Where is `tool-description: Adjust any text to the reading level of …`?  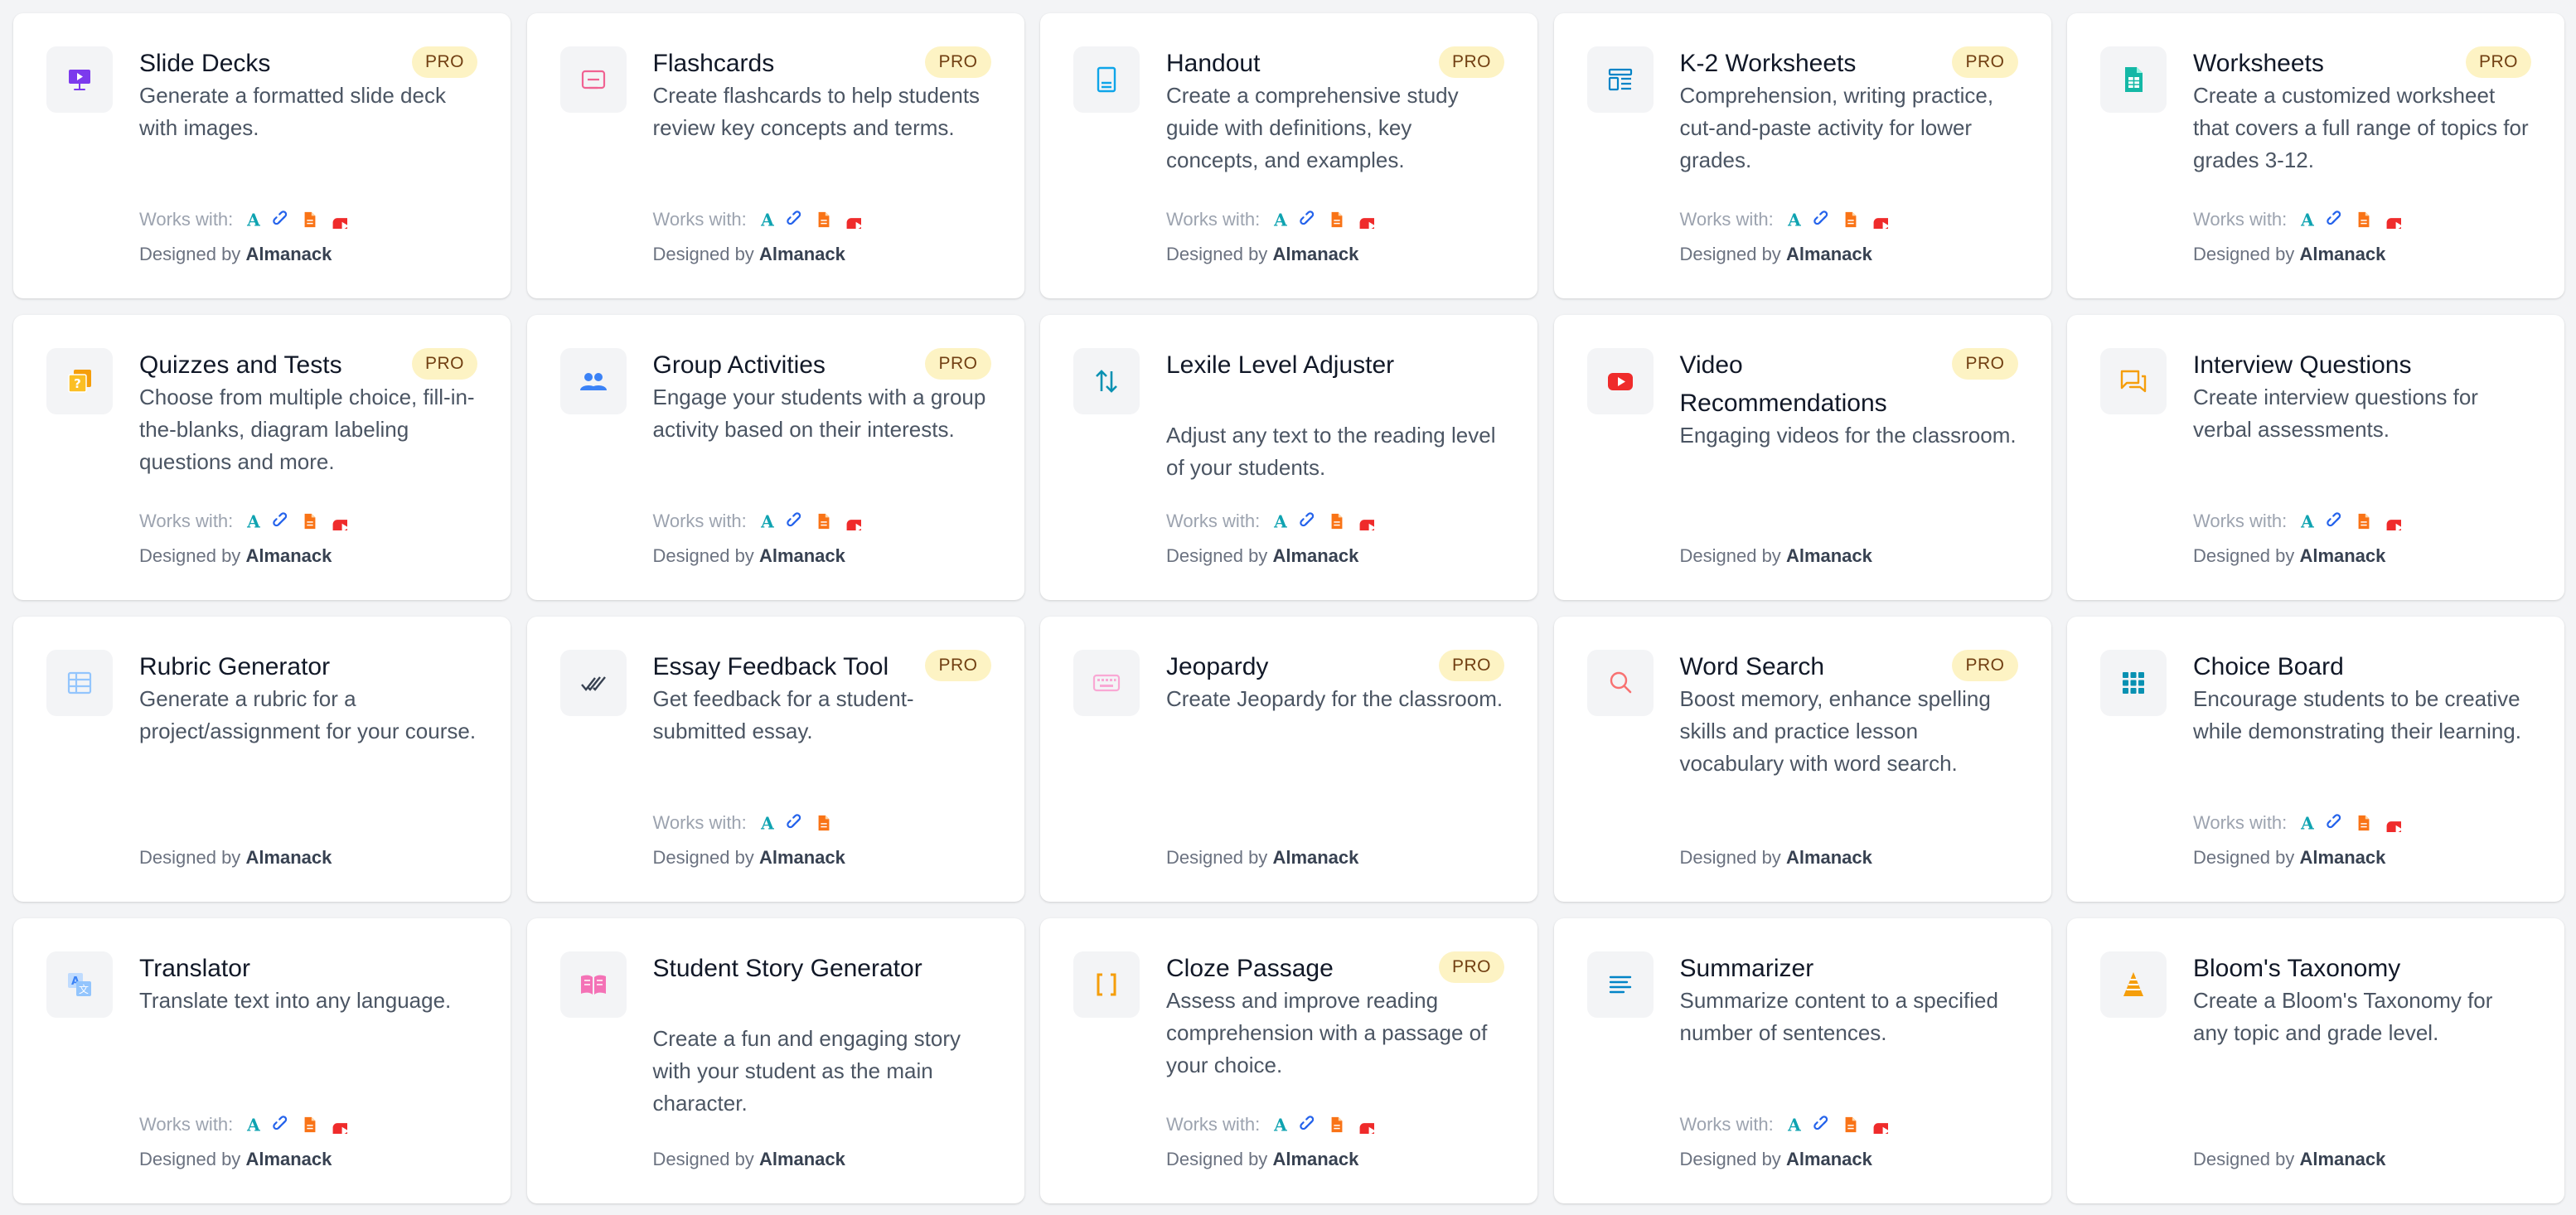
tool-description: Adjust any text to the reading level of … is located at coordinates (1331, 451).